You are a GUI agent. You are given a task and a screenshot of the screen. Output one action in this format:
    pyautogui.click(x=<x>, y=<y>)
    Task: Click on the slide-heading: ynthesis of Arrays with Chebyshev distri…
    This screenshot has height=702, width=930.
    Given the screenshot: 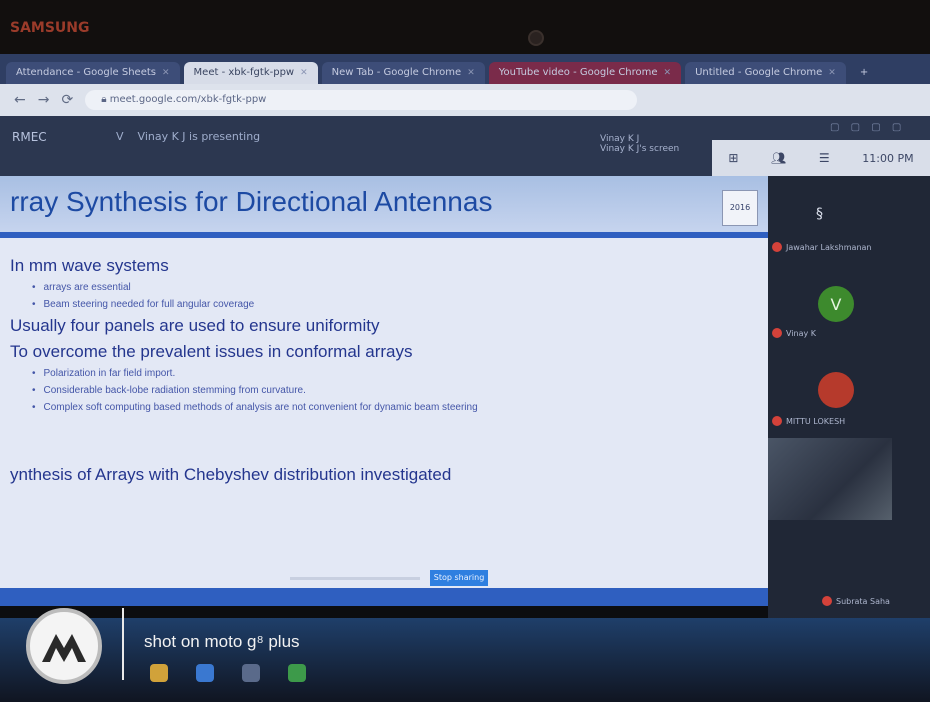 What is the action you would take?
    pyautogui.click(x=231, y=474)
    